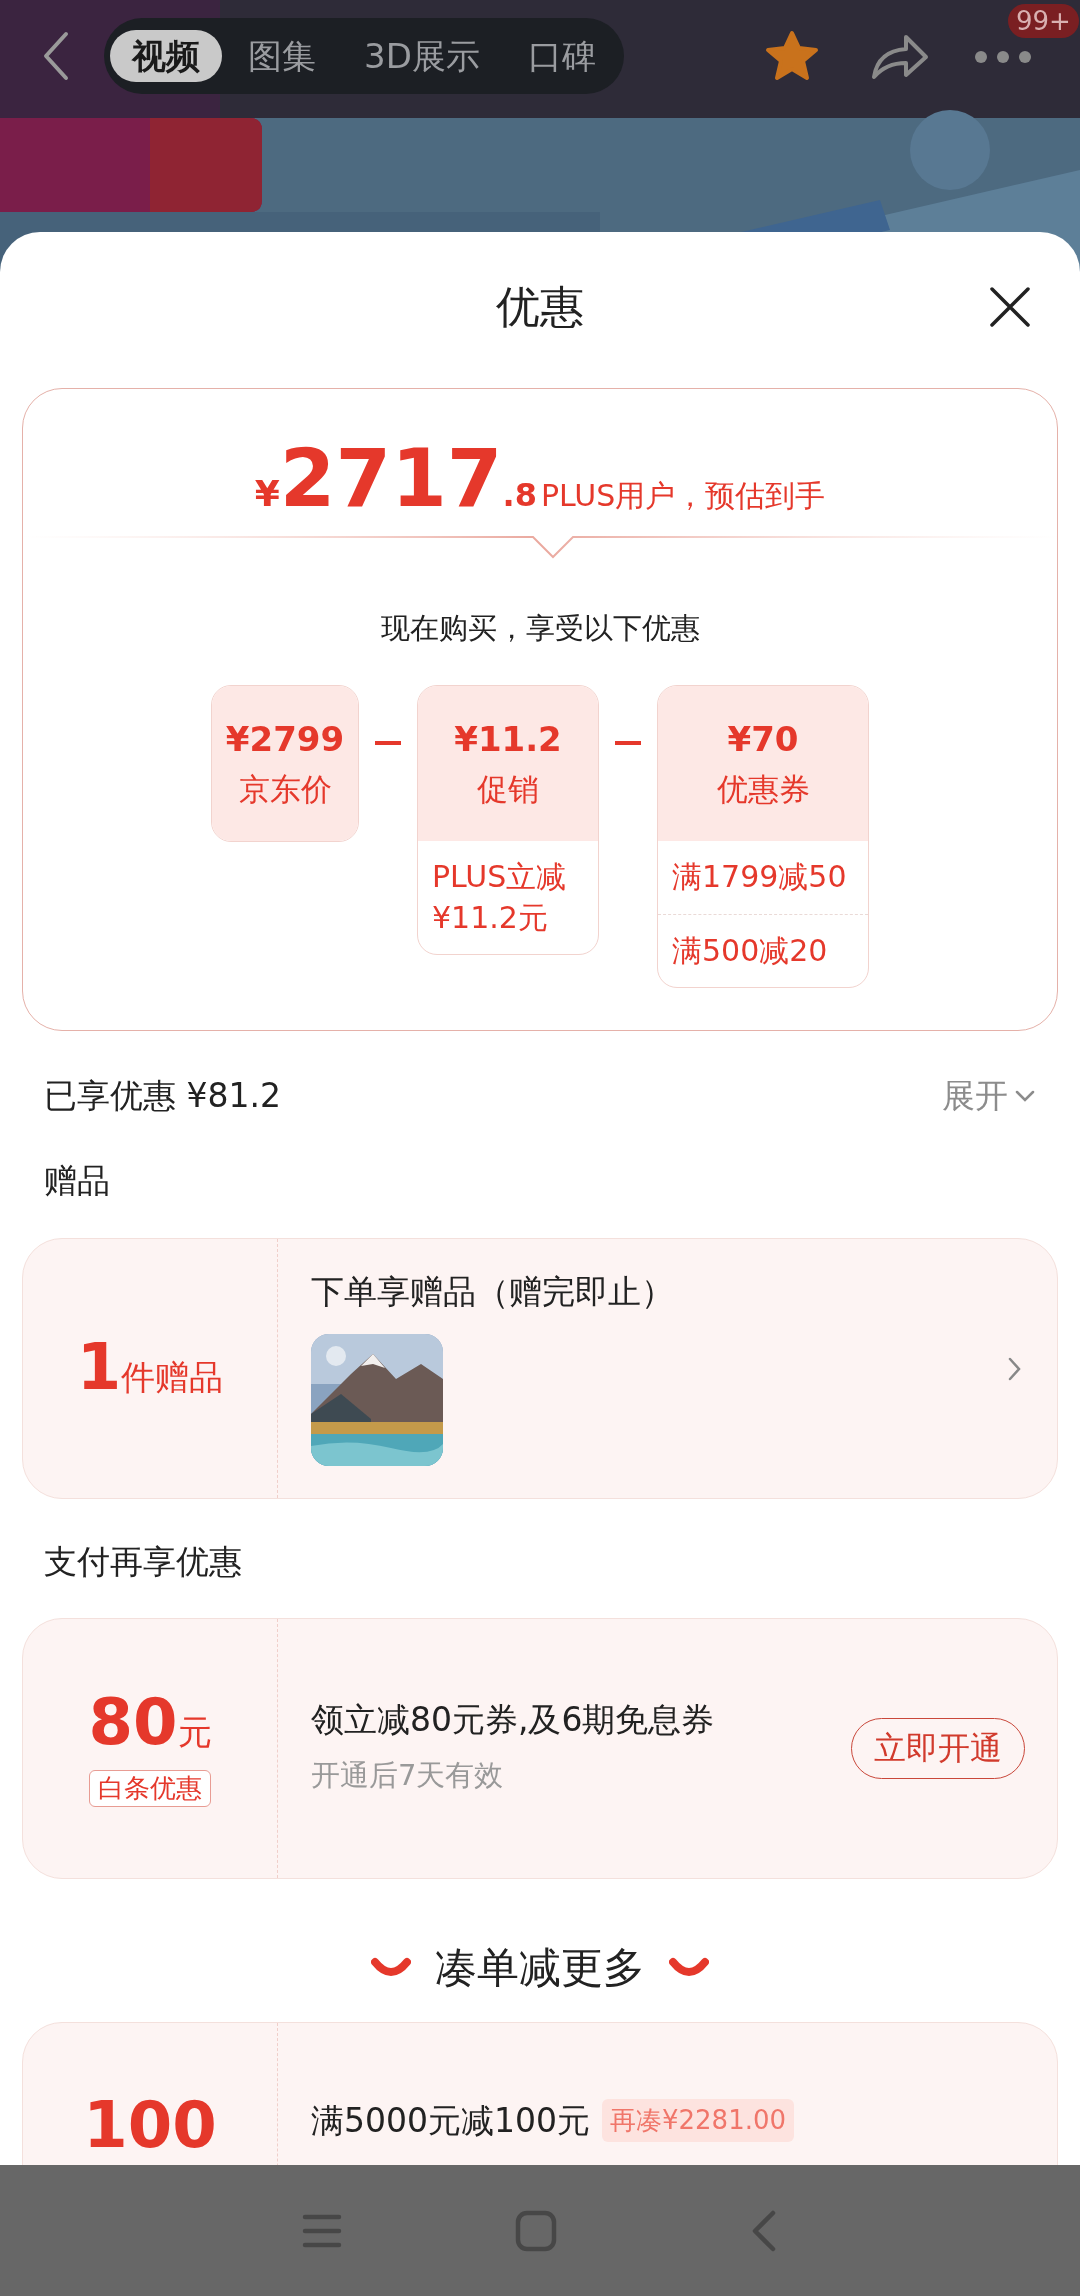  Describe the element at coordinates (150, 2125) in the screenshot. I see `offer-amount: 100` at that location.